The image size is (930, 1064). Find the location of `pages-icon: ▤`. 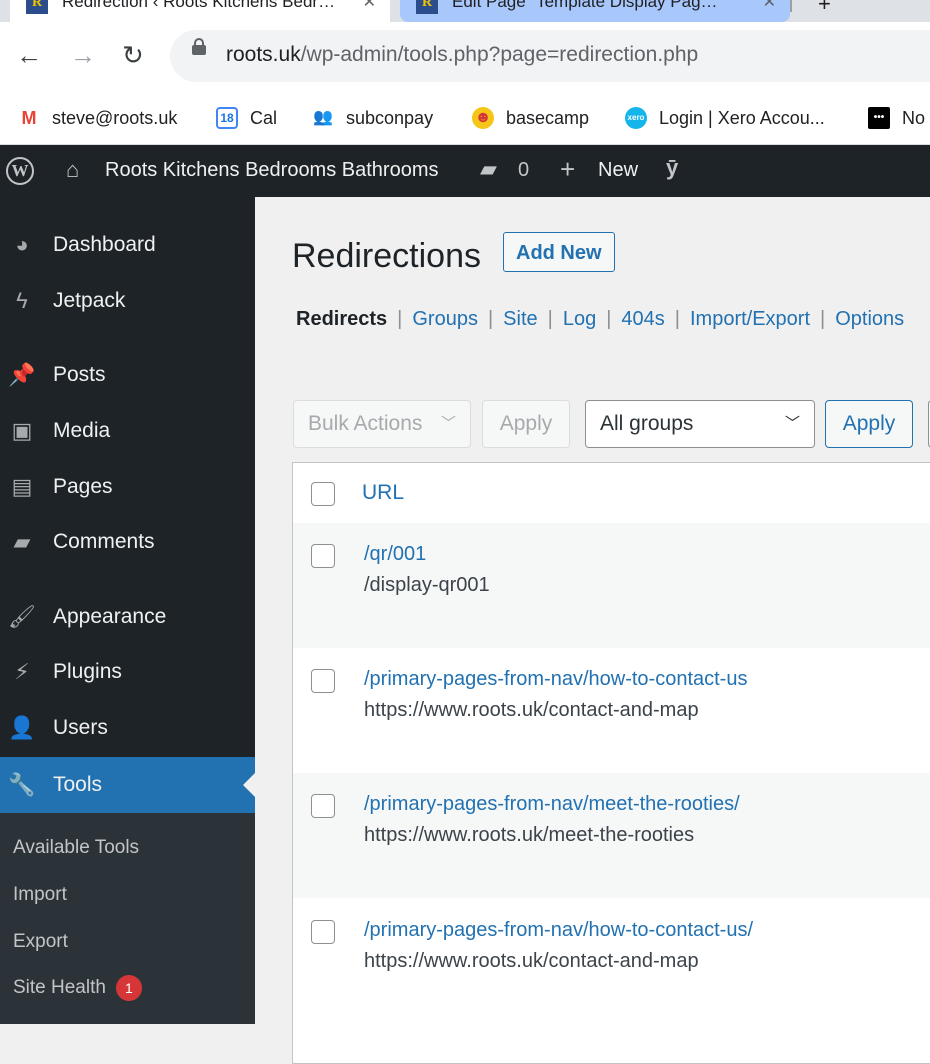

pages-icon: ▤ is located at coordinates (22, 486).